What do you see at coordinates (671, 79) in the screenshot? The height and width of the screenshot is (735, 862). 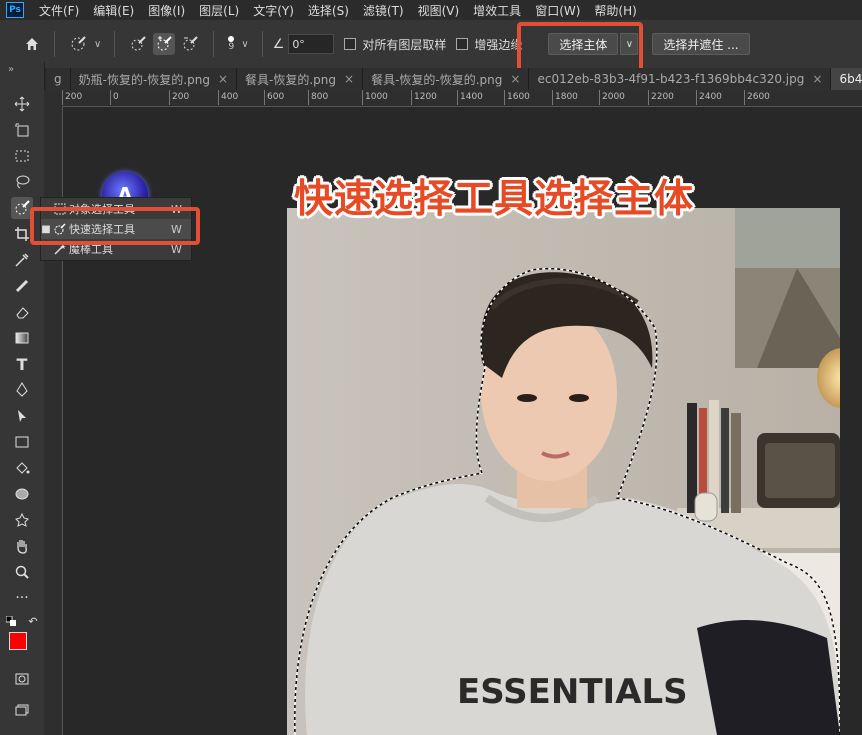 I see `tab-label: ec012eb-83b3-4f91-b423-f1369bb4c320.jpg` at bounding box center [671, 79].